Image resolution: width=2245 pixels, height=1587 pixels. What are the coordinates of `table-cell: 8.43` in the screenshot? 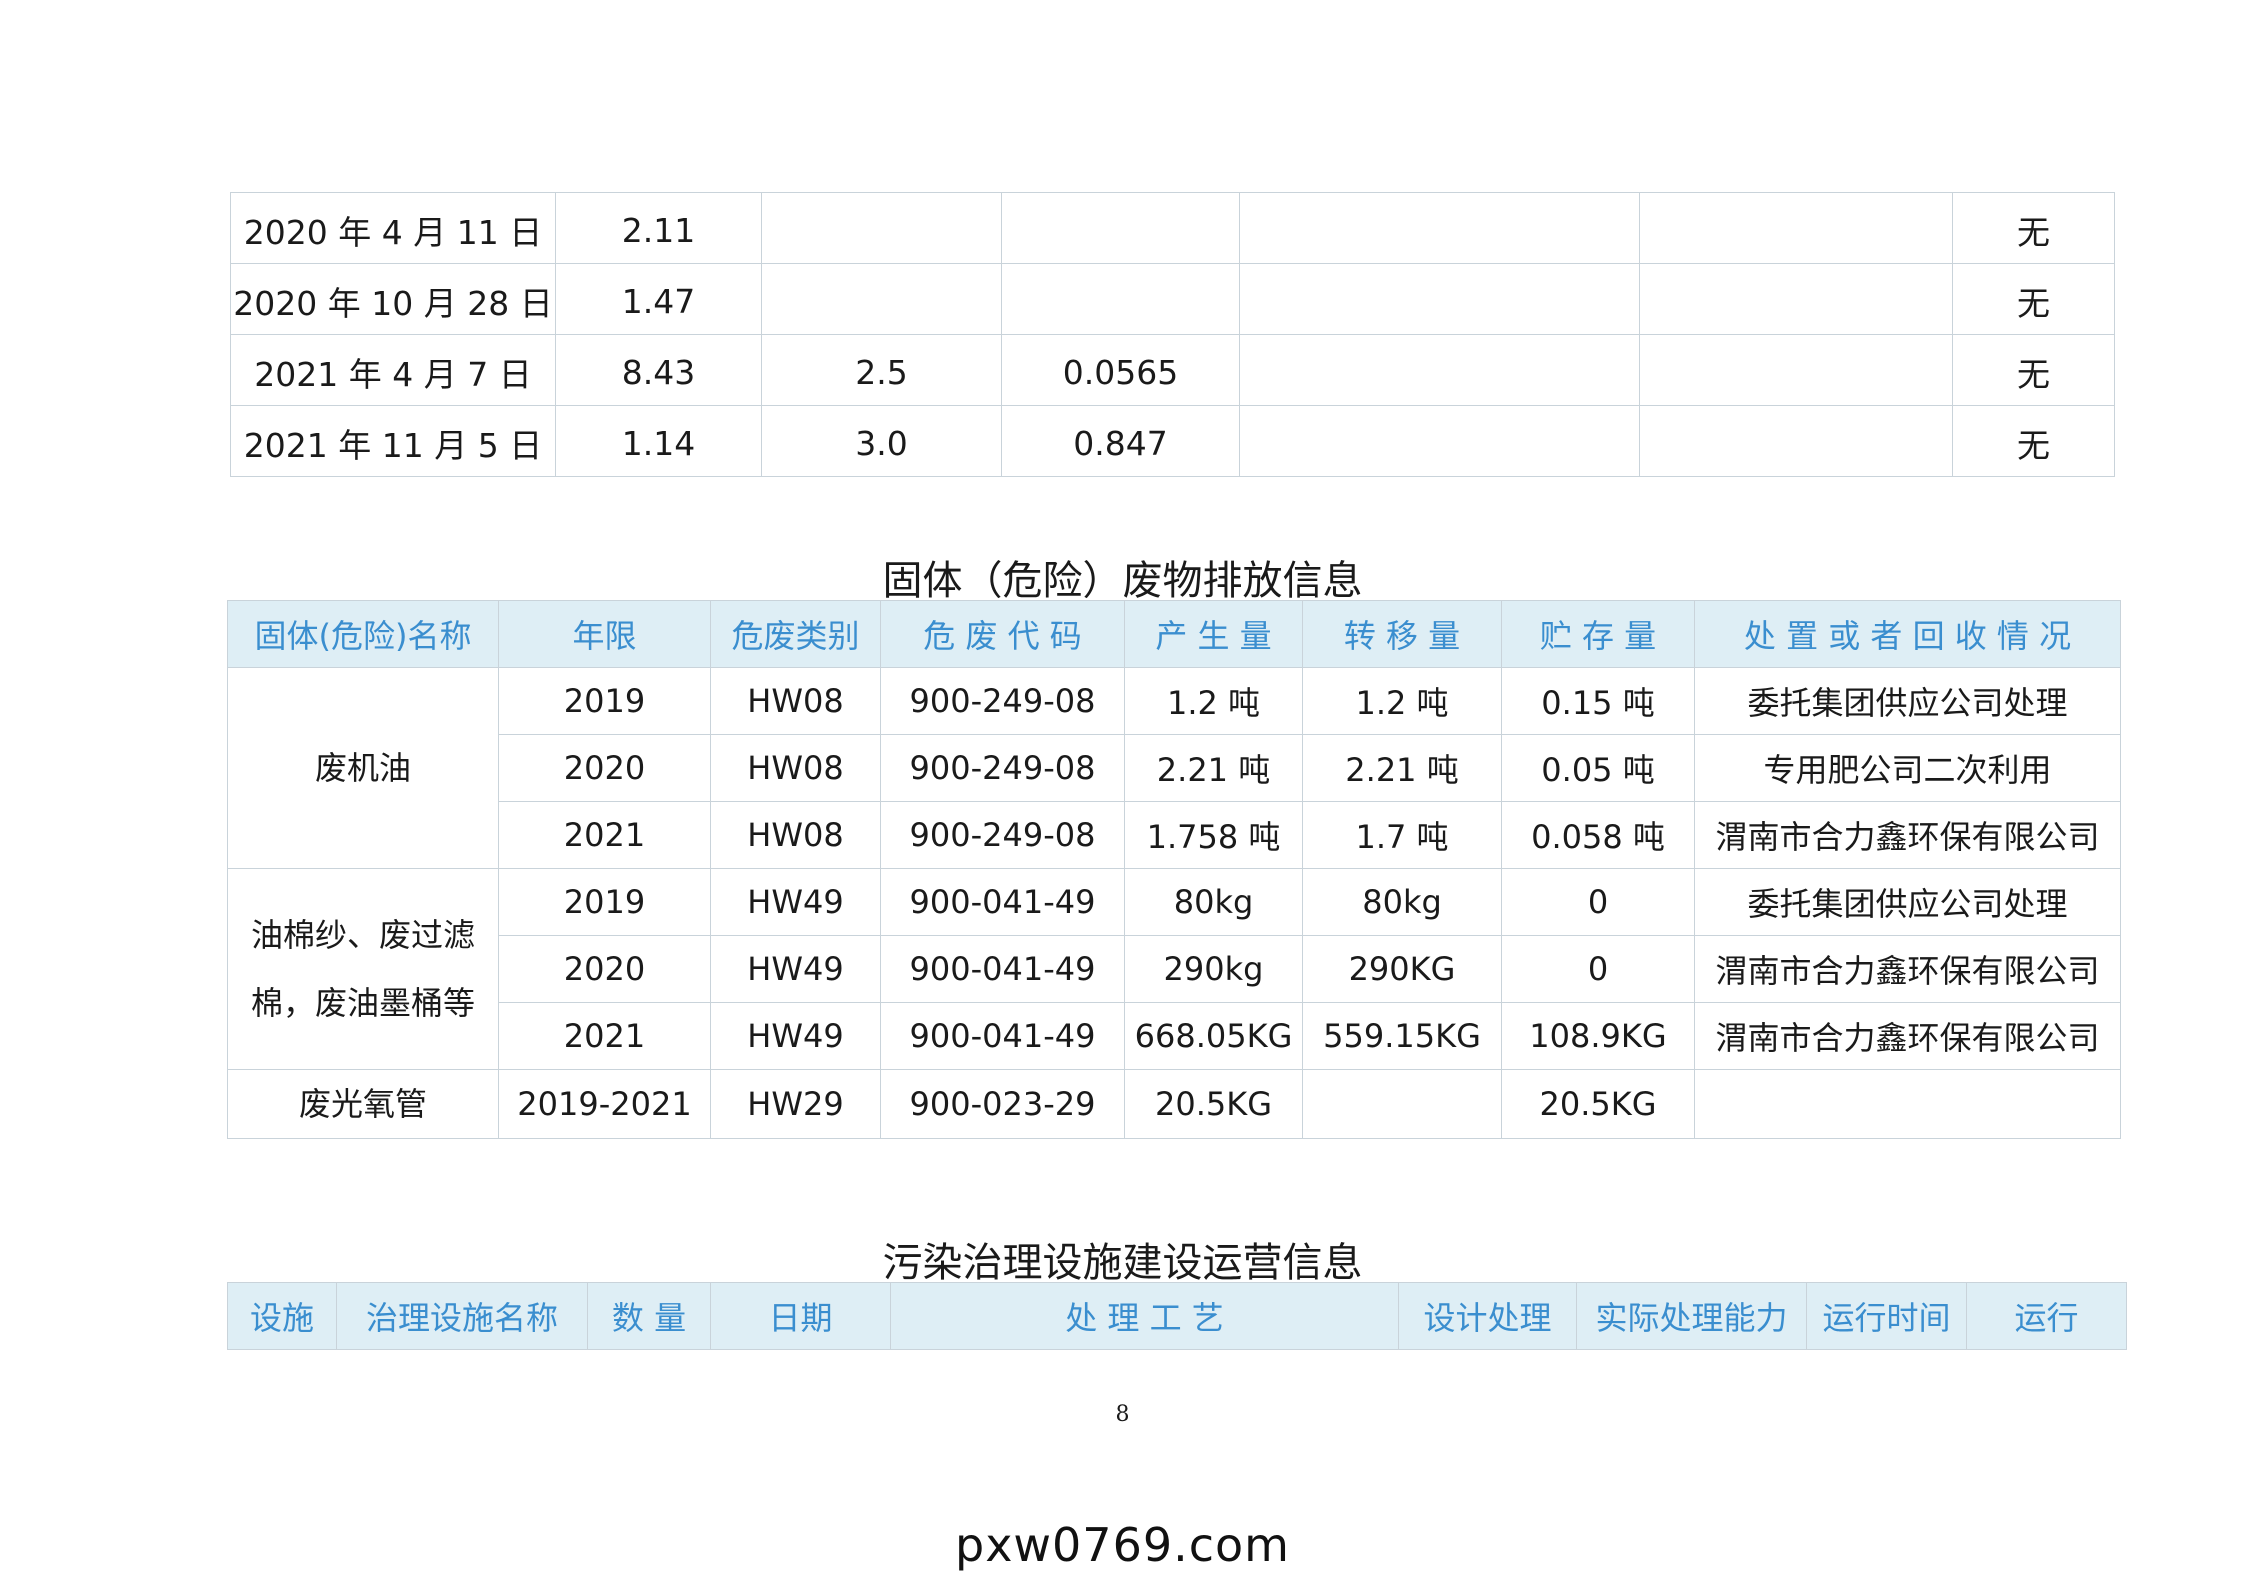 It's located at (658, 370).